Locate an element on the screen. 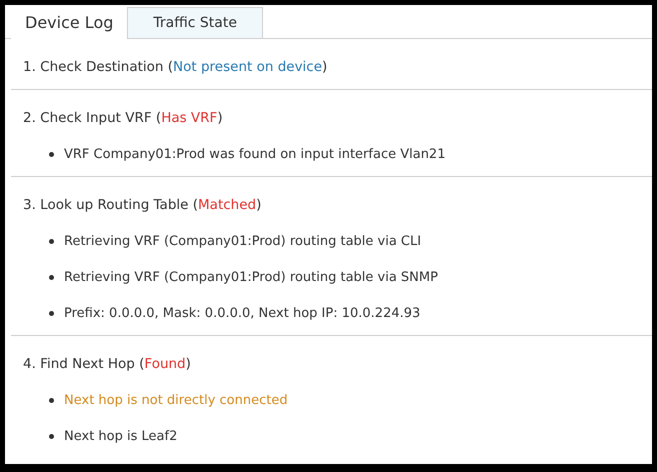 This screenshot has width=657, height=472. log-message: Next hop is not directly connected is located at coordinates (176, 400).